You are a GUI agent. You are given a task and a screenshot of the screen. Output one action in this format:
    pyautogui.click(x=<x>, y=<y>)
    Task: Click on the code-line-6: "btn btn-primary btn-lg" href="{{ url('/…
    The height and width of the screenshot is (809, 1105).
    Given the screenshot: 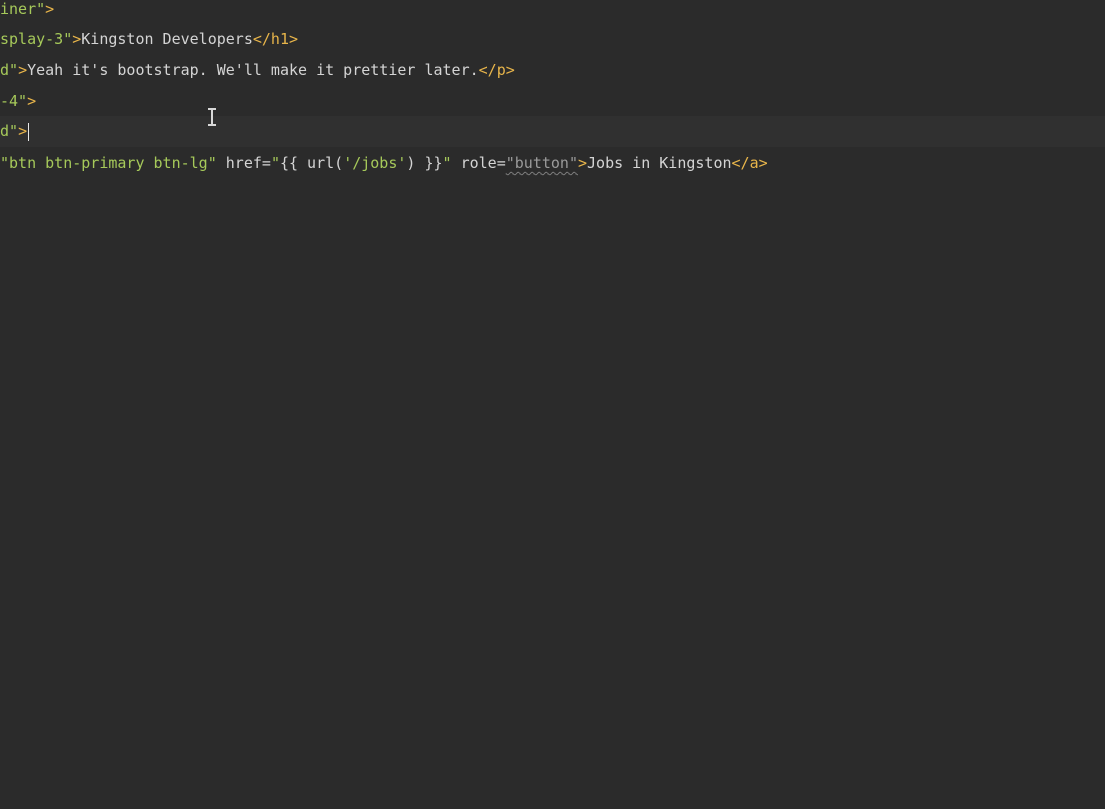 What is the action you would take?
    pyautogui.click(x=552, y=163)
    